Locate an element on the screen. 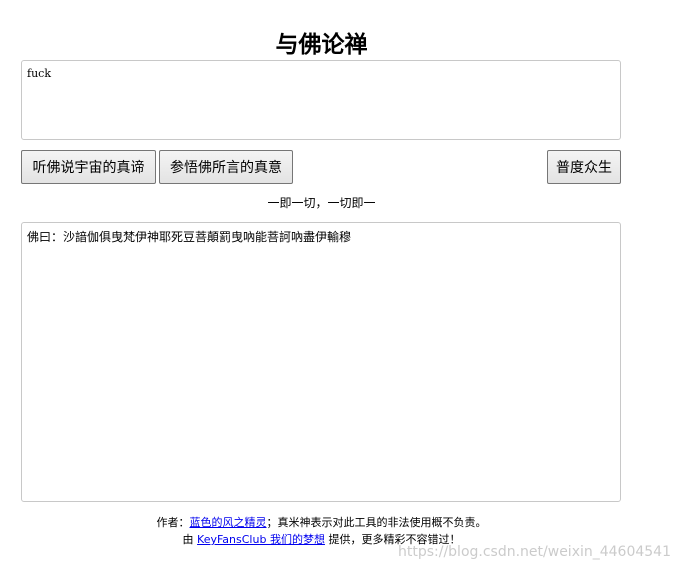 The image size is (677, 572). share-button: 普度众生 is located at coordinates (584, 167).